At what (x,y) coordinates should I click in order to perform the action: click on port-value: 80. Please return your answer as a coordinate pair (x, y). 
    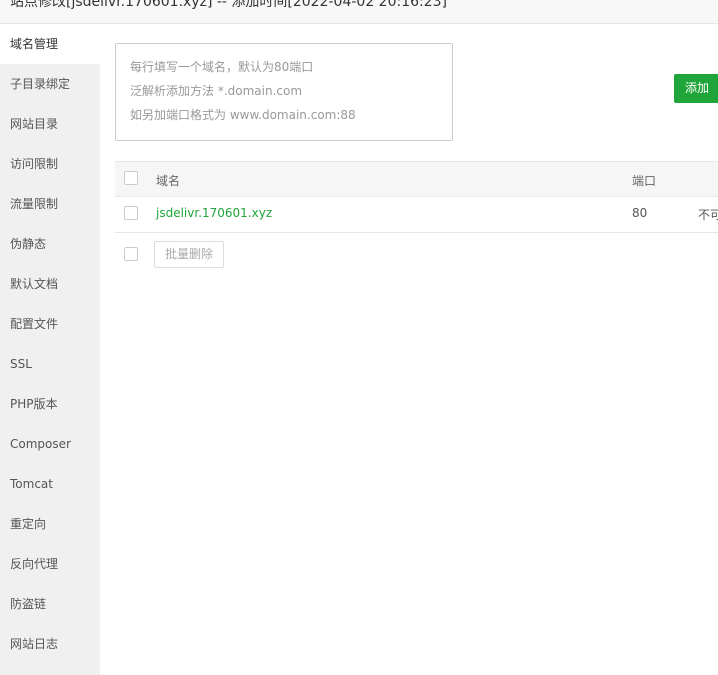
    Looking at the image, I should click on (640, 213).